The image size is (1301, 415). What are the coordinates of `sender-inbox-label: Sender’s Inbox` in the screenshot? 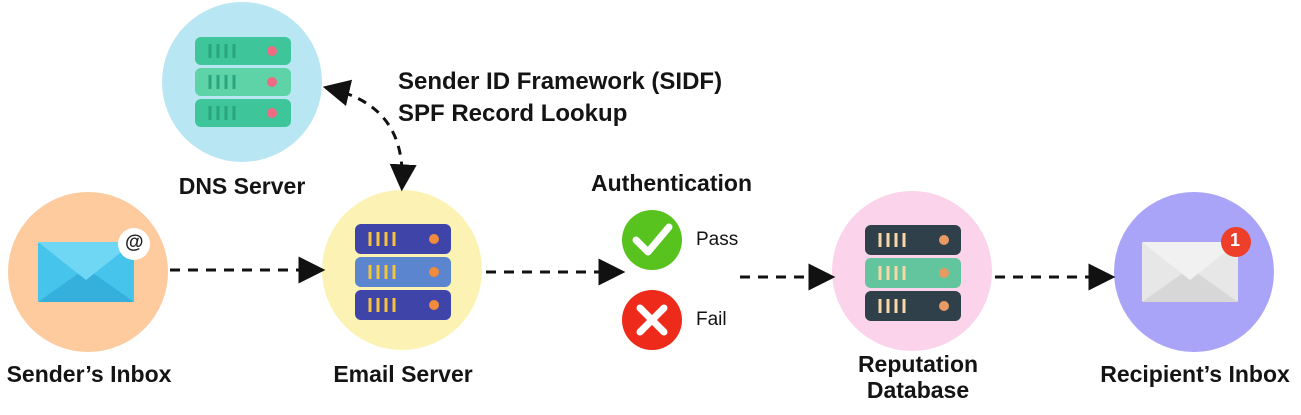 It's located at (89, 374).